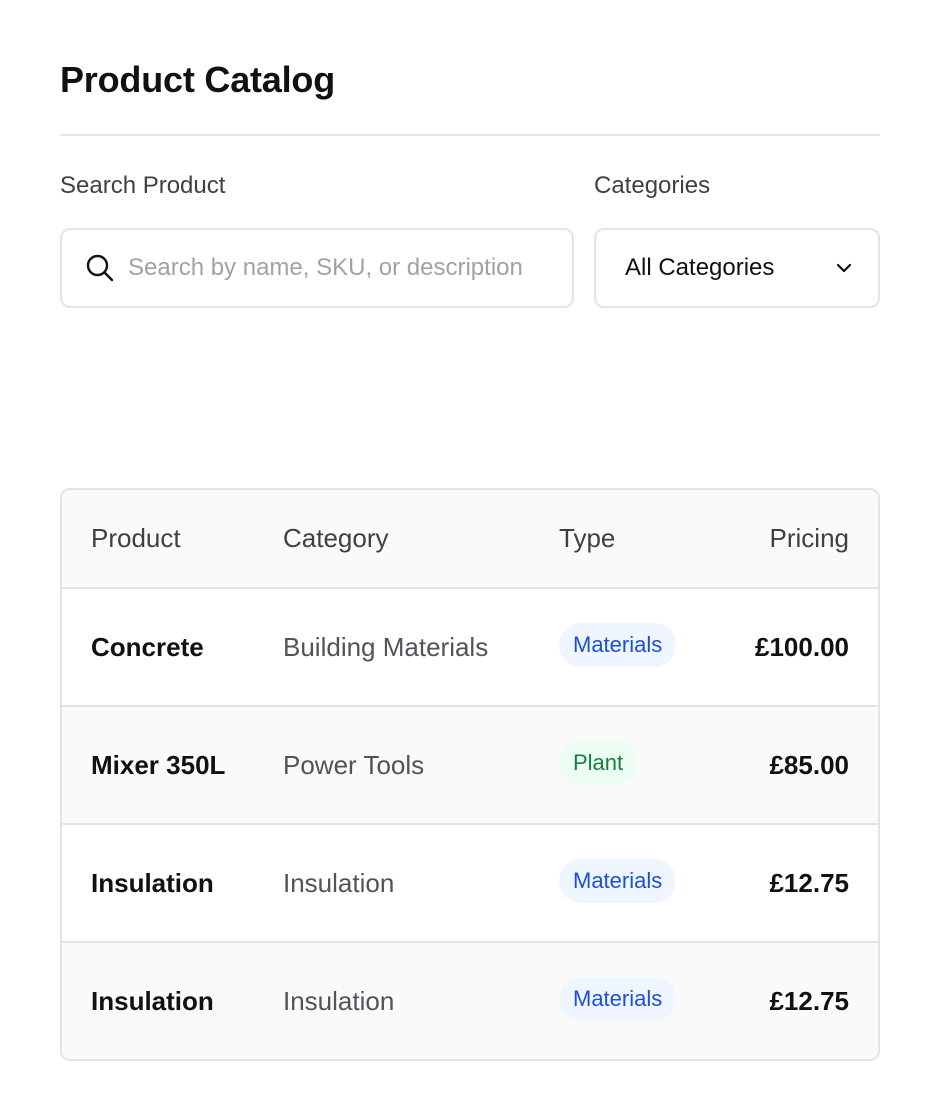  I want to click on column-header-product: Product, so click(172, 538).